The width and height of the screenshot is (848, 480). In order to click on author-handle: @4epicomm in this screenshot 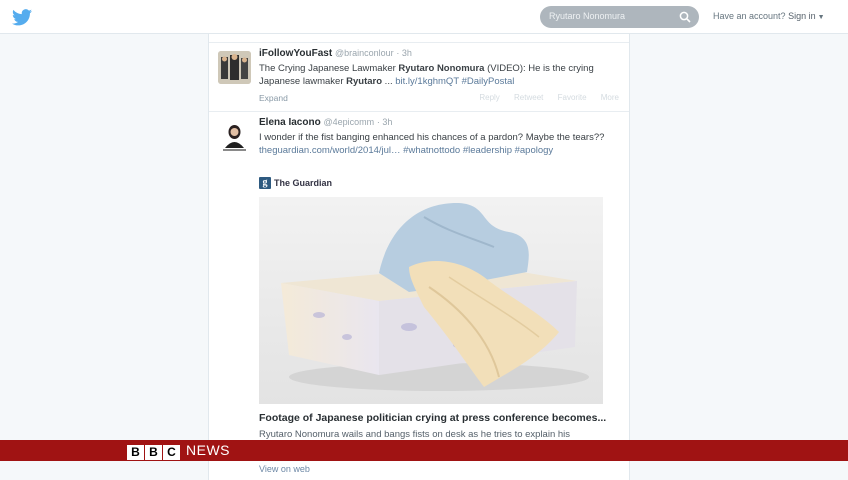, I will do `click(348, 122)`.